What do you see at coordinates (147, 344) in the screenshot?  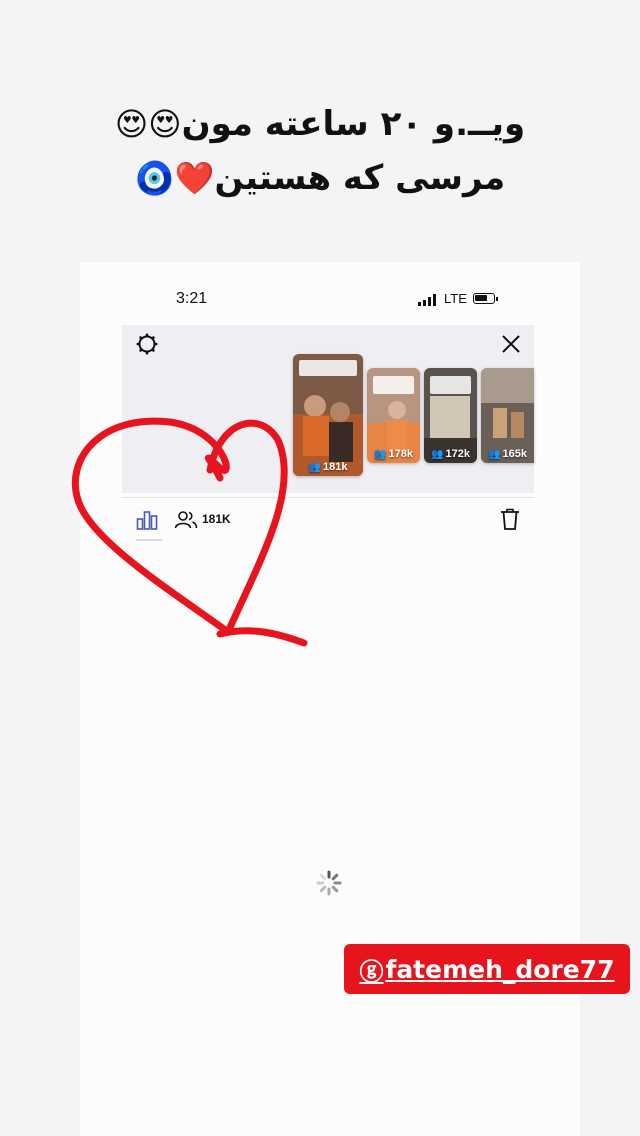 I see `settings-icon` at bounding box center [147, 344].